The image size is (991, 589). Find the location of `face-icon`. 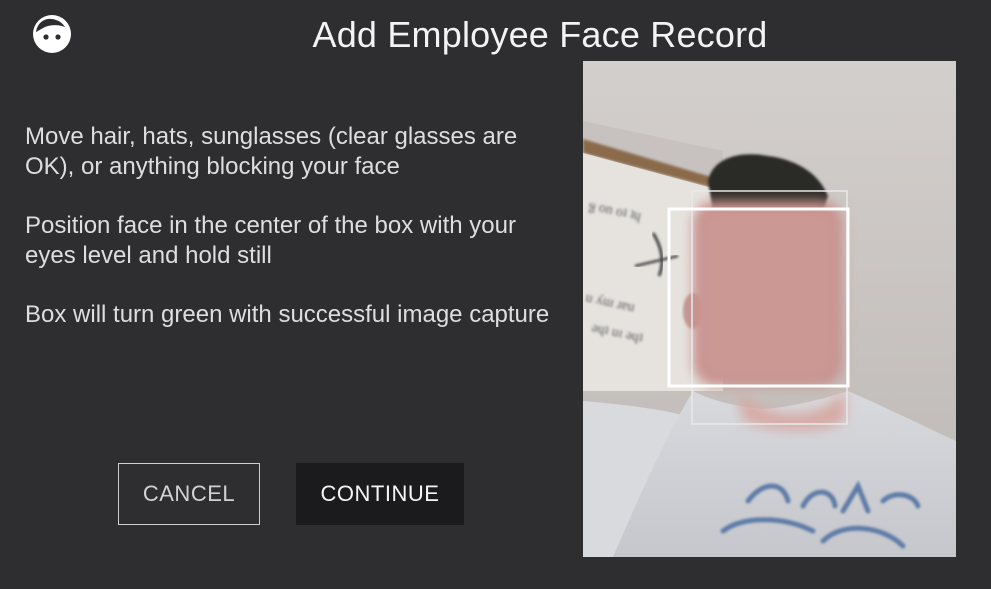

face-icon is located at coordinates (52, 34).